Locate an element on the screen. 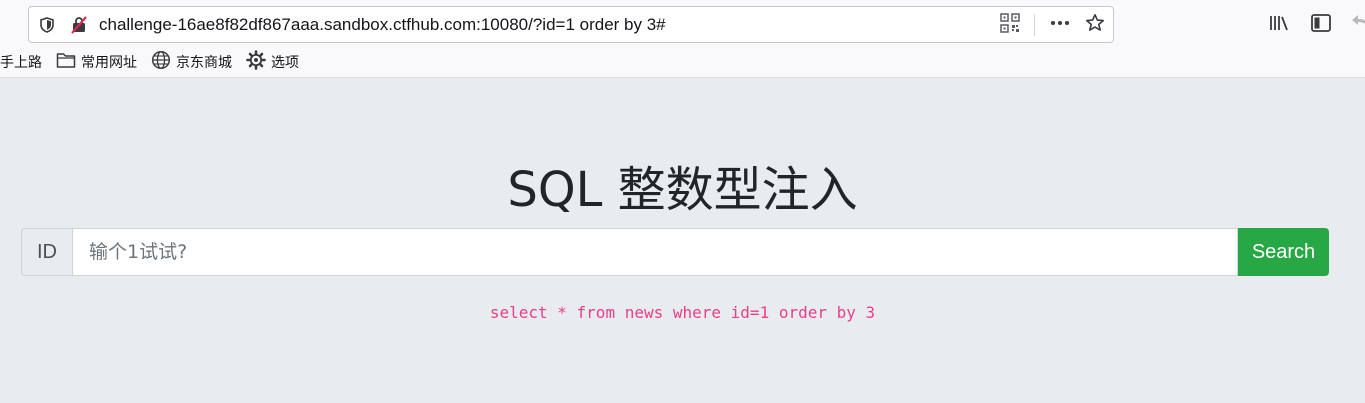 The image size is (1365, 403). bookmarks-bar: 手上路 常用网址 京东商城 选项 is located at coordinates (156, 62).